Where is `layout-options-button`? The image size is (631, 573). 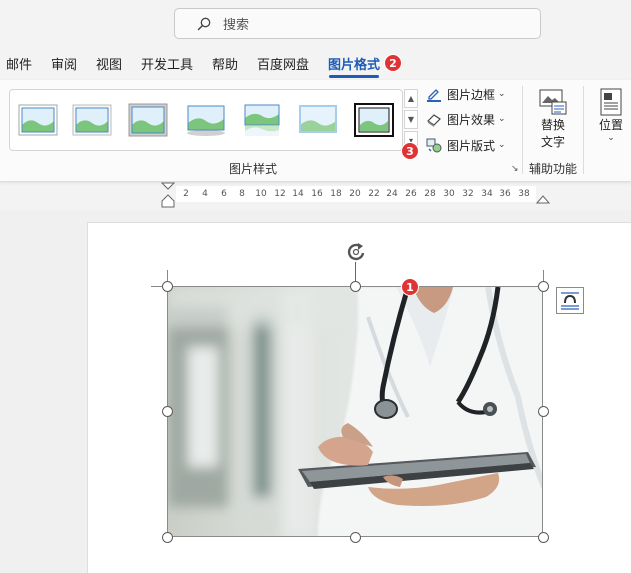
layout-options-button is located at coordinates (570, 300).